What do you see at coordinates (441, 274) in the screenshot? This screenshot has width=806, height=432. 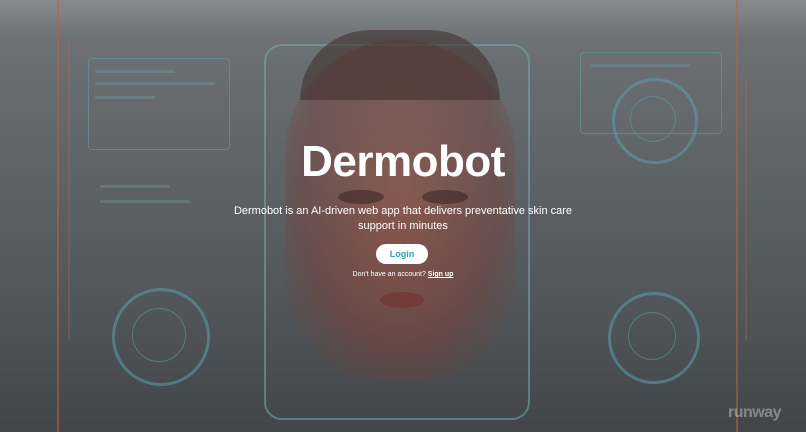 I see `signup-link: Sign up` at bounding box center [441, 274].